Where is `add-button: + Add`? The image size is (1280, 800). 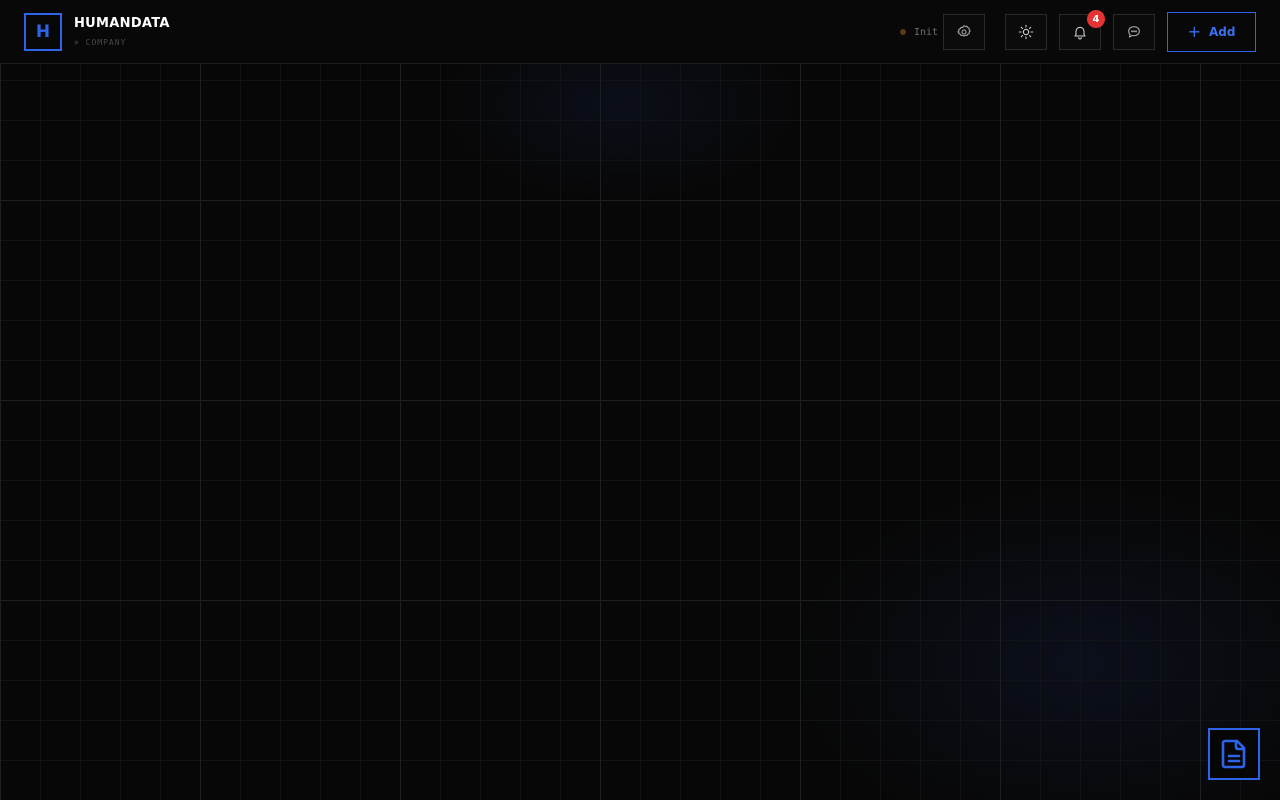
add-button: + Add is located at coordinates (1211, 32).